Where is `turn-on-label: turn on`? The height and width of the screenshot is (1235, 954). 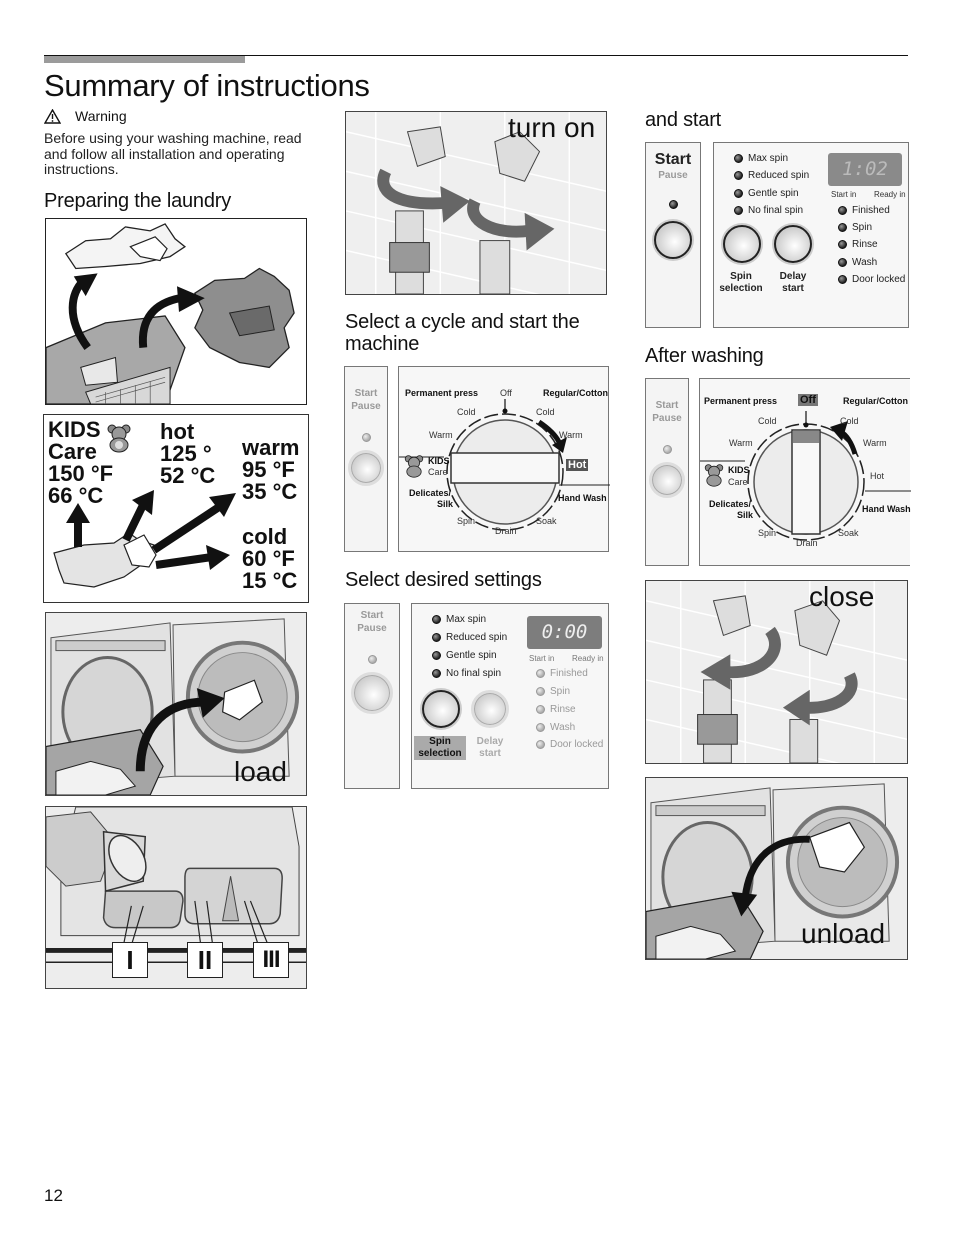 turn-on-label: turn on is located at coordinates (552, 127).